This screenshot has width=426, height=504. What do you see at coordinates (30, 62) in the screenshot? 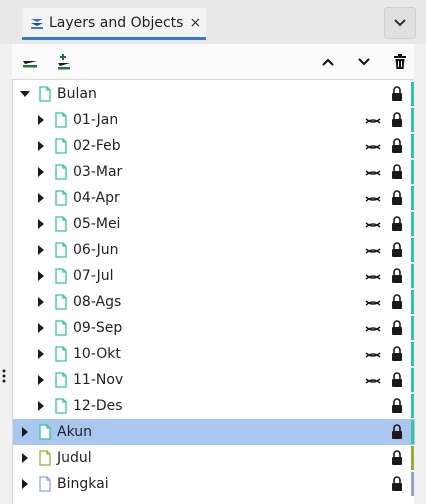
I see `add-layer-button` at bounding box center [30, 62].